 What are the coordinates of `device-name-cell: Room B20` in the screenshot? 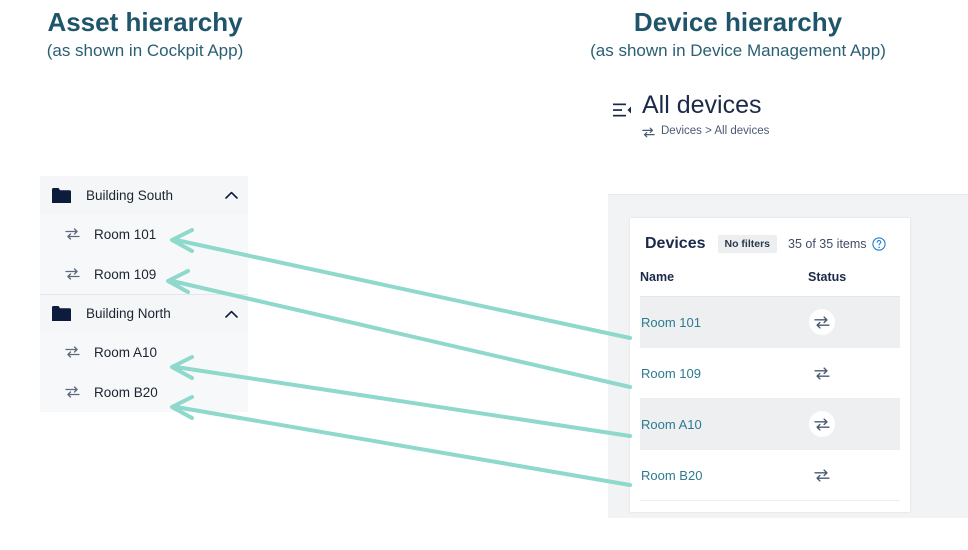 It's located at (724, 475).